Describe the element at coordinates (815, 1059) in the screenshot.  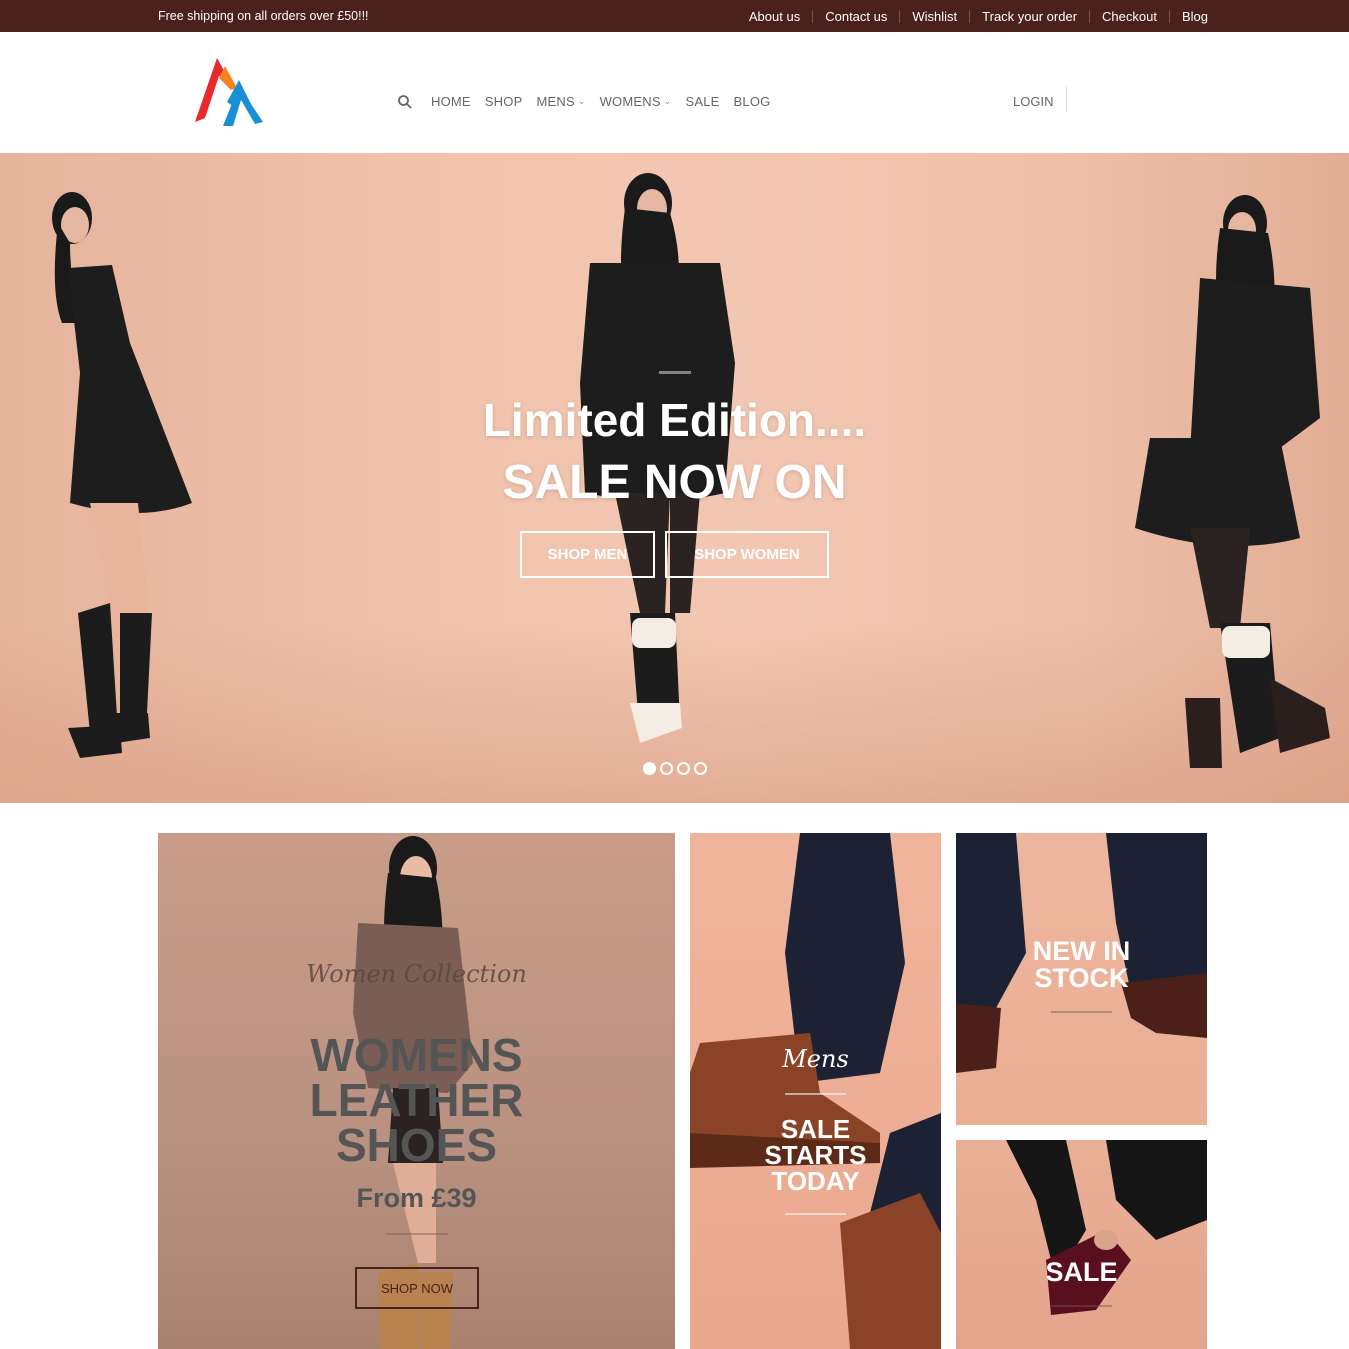
I see `mens-script: Mens` at that location.